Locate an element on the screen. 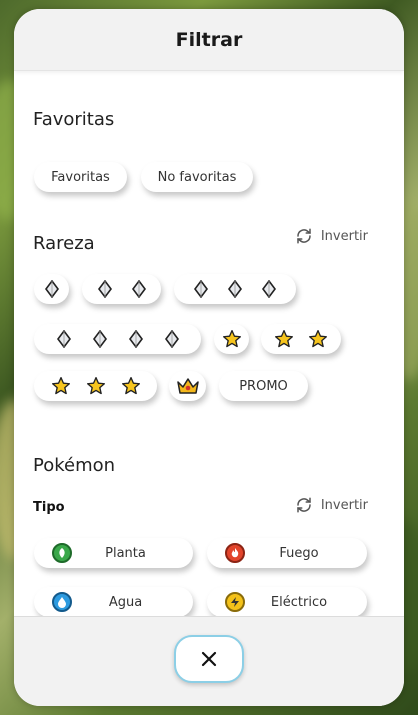  water-icon is located at coordinates (62, 602).